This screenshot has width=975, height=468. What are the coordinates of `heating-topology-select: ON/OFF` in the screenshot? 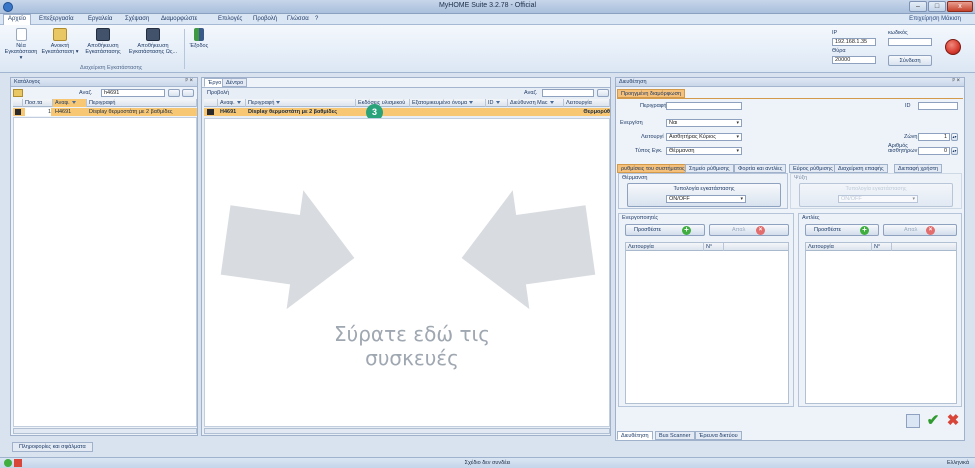 It's located at (706, 199).